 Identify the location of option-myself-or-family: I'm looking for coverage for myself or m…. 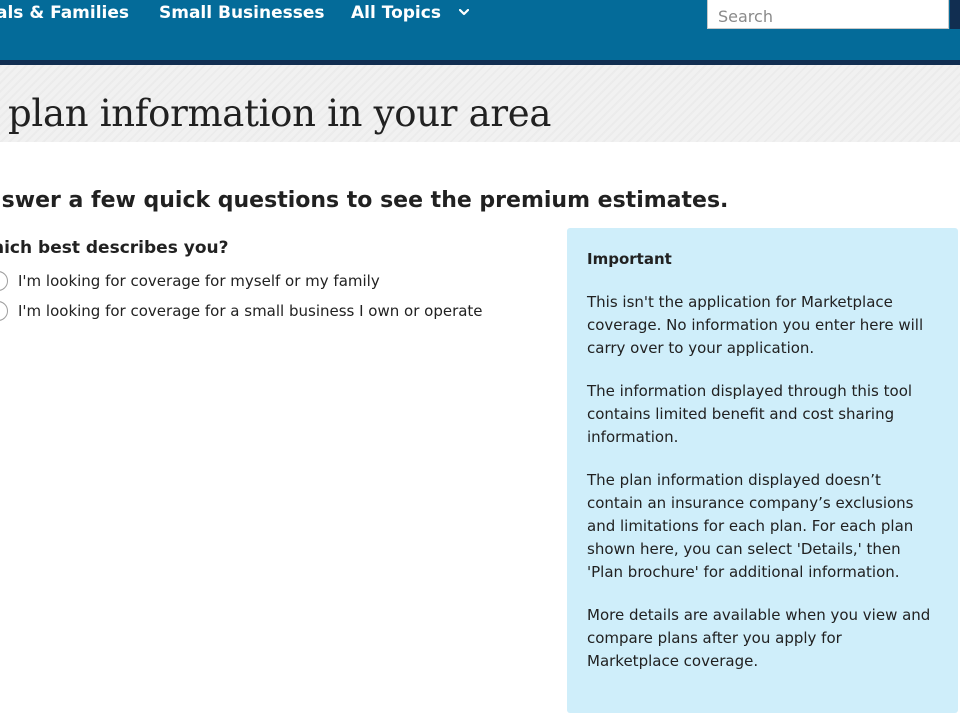
(190, 281).